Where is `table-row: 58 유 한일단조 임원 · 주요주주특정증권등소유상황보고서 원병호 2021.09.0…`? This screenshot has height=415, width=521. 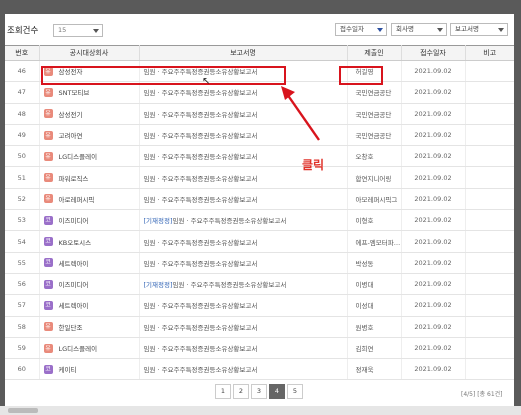 table-row: 58 유 한일단조 임원 · 주요주주특정증권등소유상황보고서 원병호 2021.09.0… is located at coordinates (259, 327).